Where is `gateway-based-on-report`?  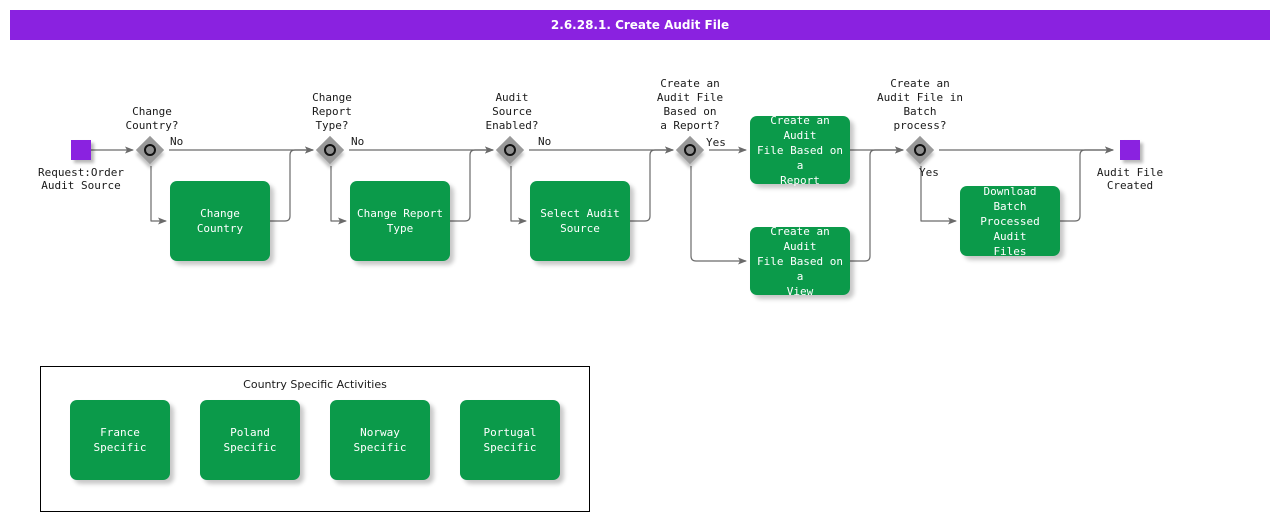
gateway-based-on-report is located at coordinates (690, 150).